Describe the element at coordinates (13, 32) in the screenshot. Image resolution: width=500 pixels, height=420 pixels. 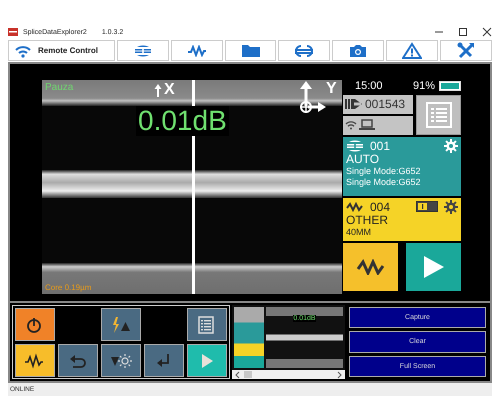
I see `app-icon` at that location.